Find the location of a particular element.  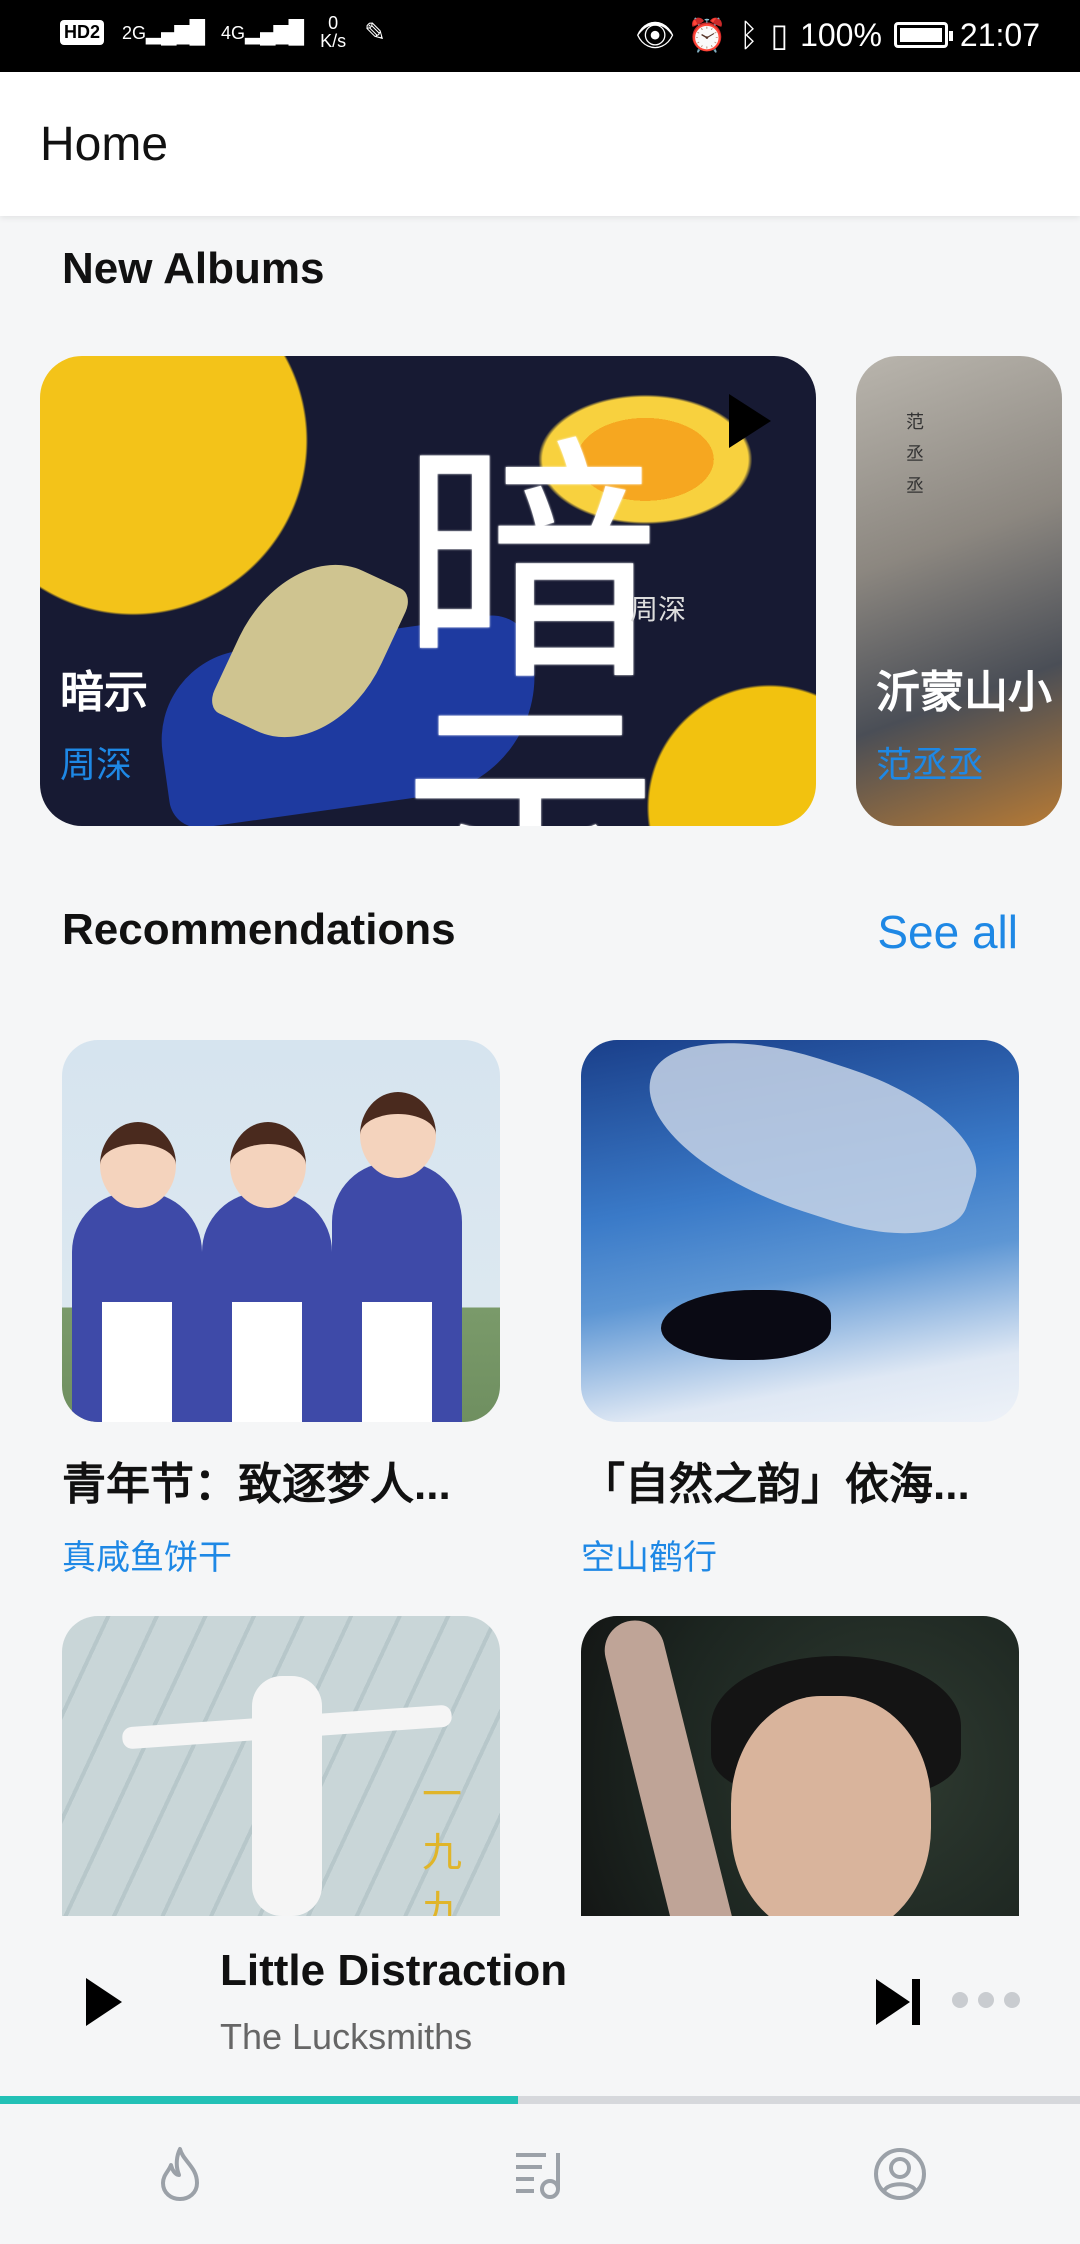

signal-2g: 2G▂▄▆█ is located at coordinates (163, 31).